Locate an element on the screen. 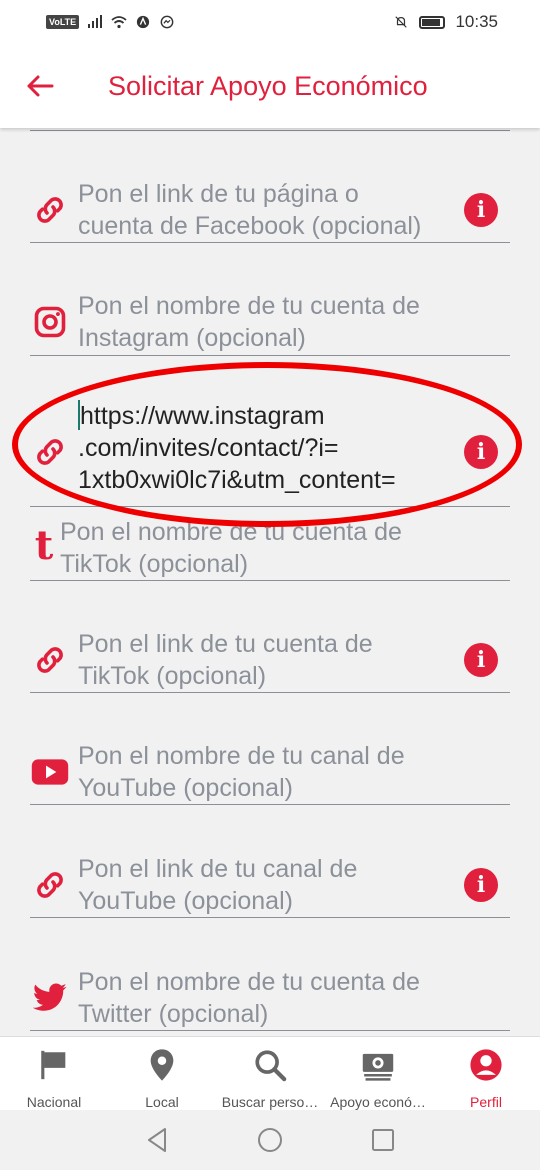 This screenshot has width=540, height=1170. placeholder-line-1: Pon el link de tu cuenta de is located at coordinates (225, 644).